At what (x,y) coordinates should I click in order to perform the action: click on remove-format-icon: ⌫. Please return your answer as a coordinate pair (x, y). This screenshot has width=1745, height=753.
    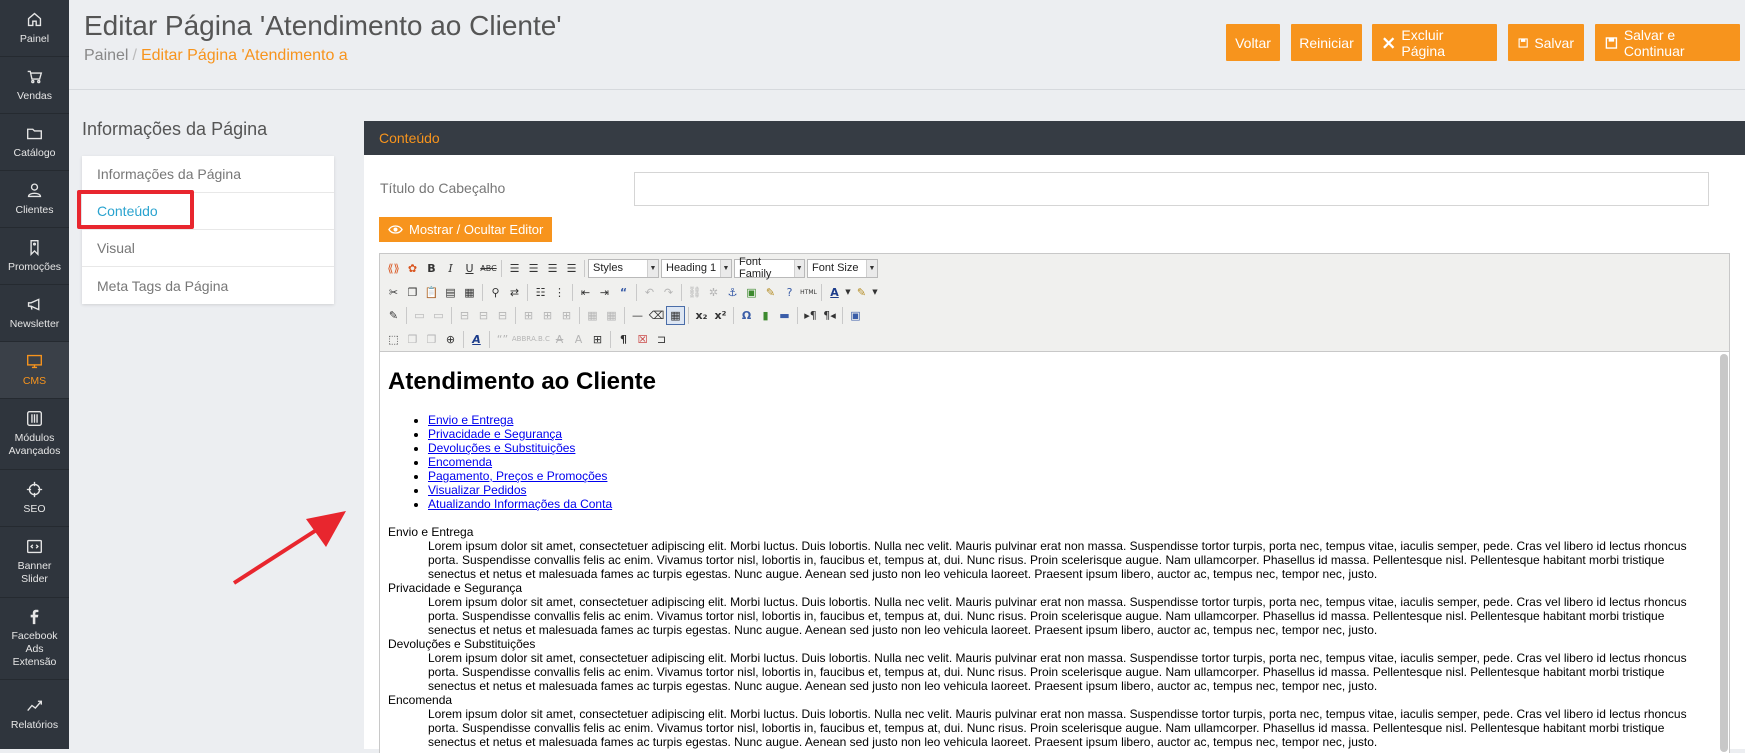
    Looking at the image, I should click on (656, 315).